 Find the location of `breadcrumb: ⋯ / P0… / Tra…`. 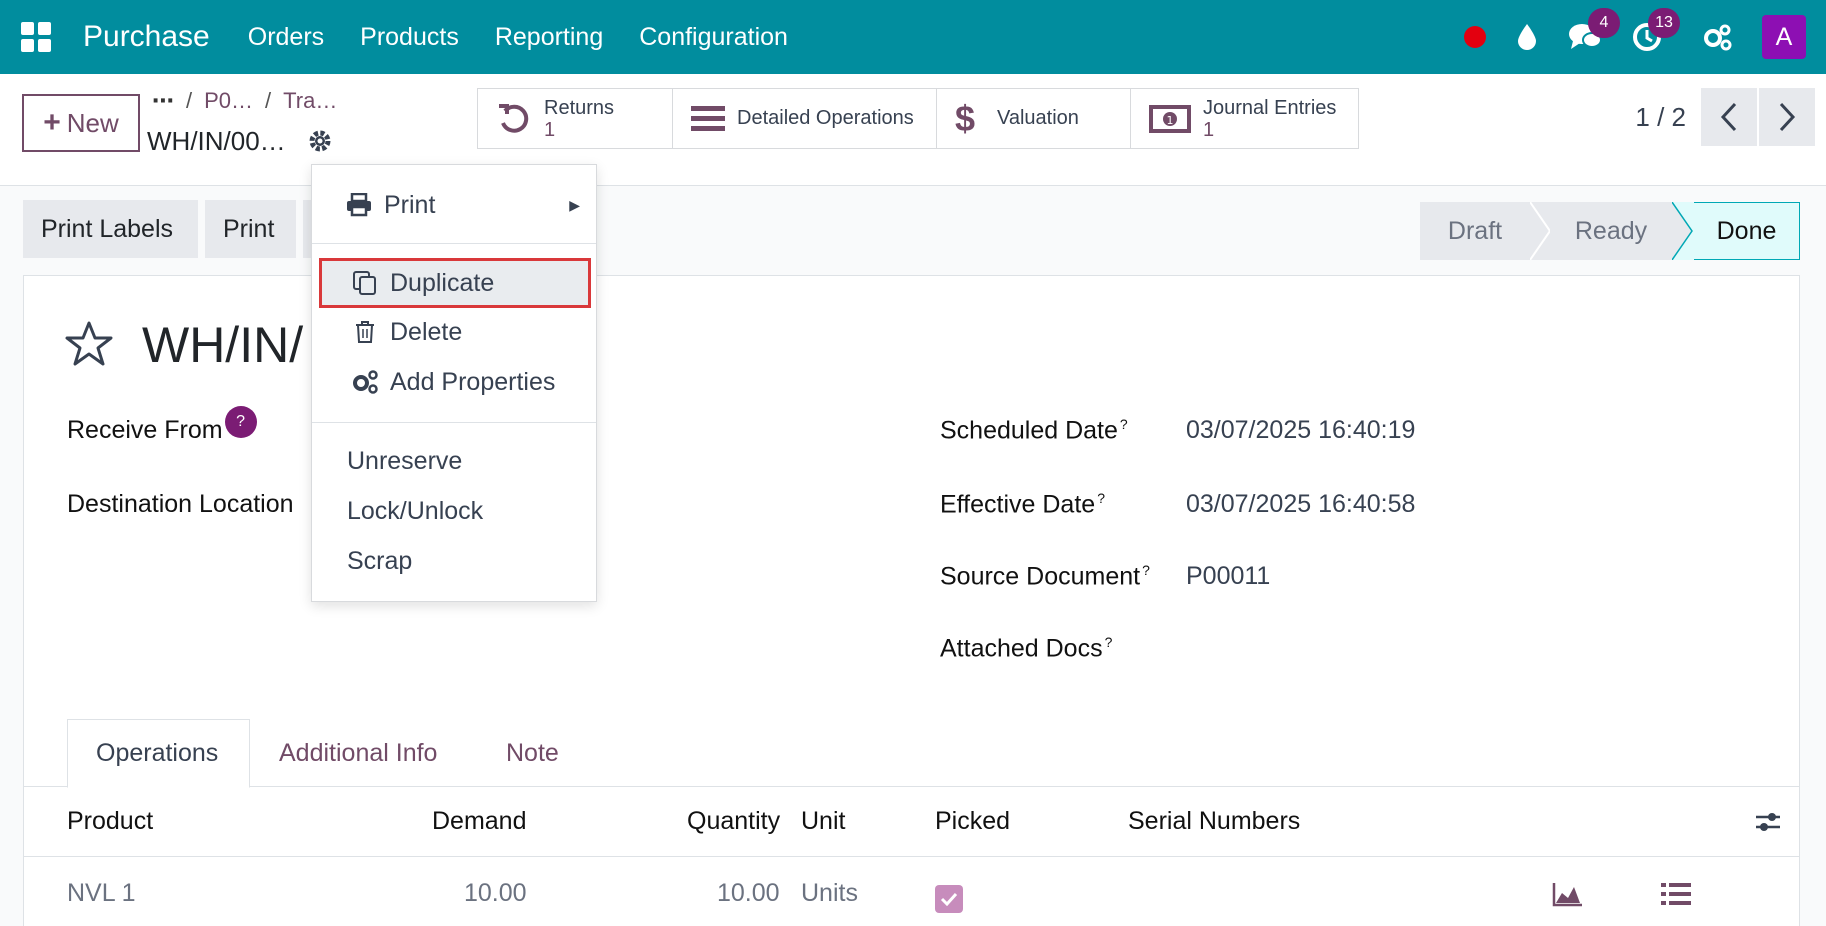

breadcrumb: ⋯ / P0… / Tra… is located at coordinates (245, 101).